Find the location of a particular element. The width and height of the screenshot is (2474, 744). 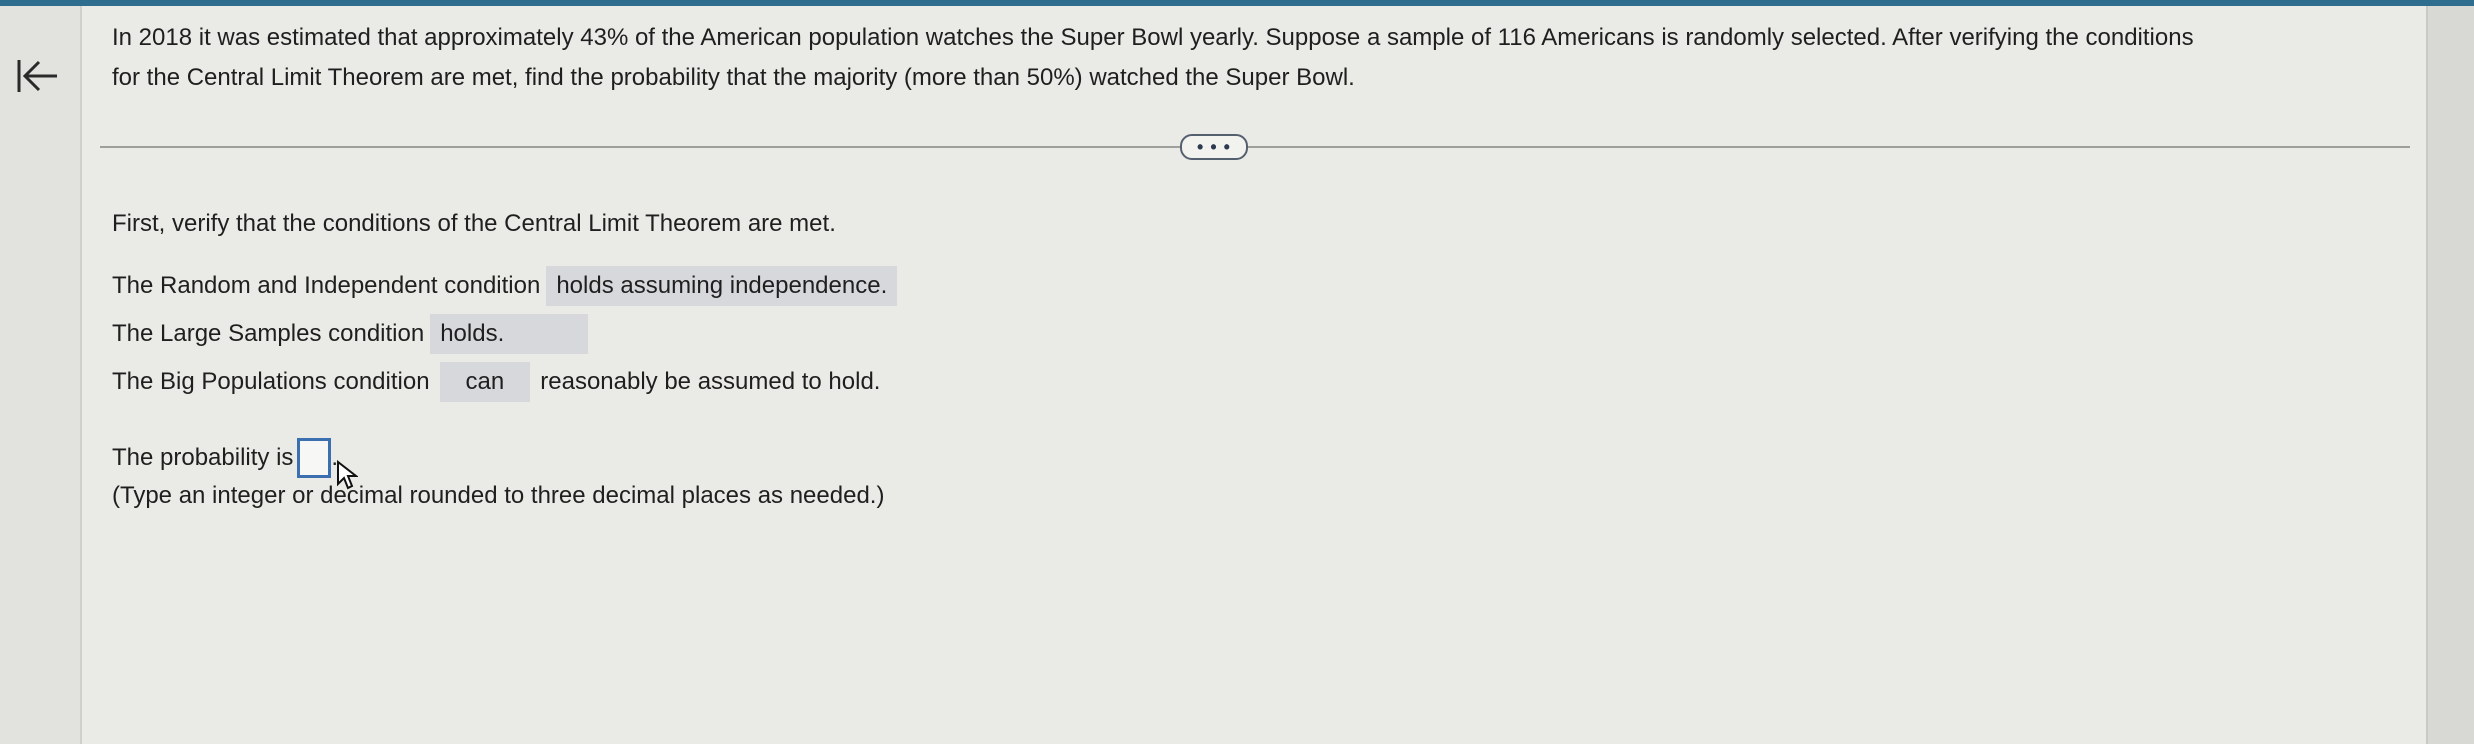

random-condition-label: The Random and Independent condition is located at coordinates (326, 285).